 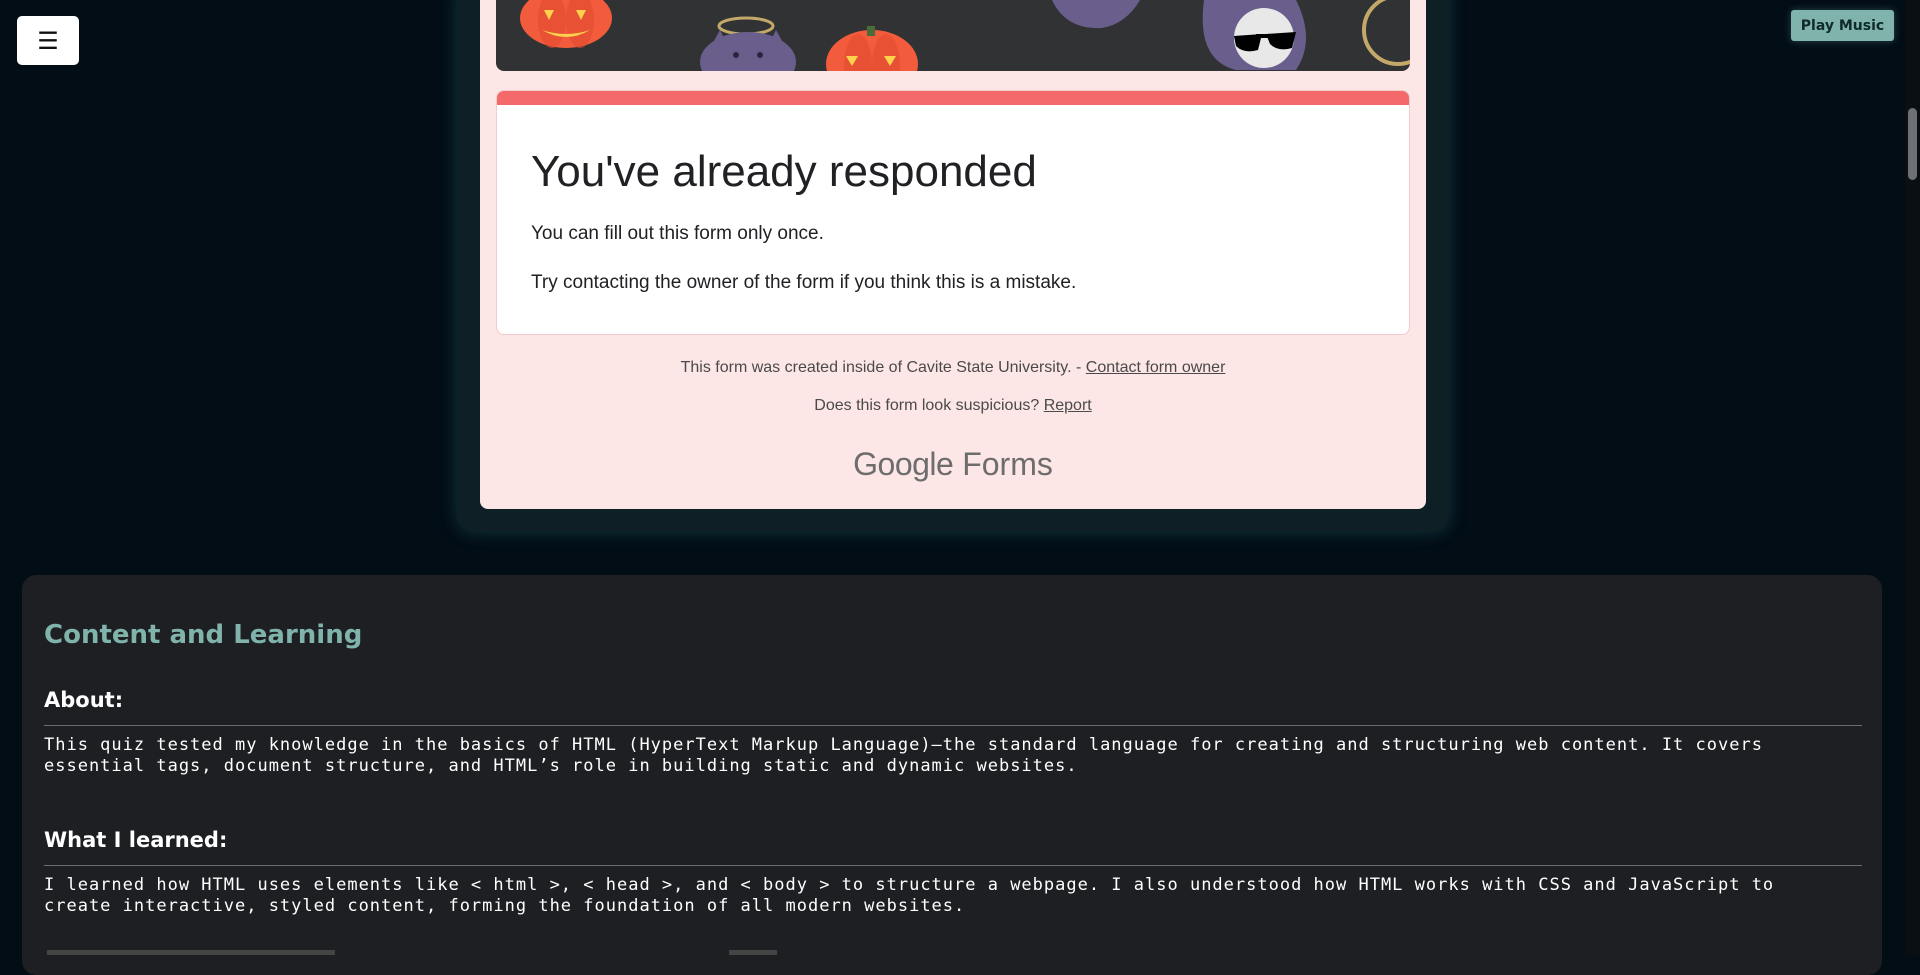 What do you see at coordinates (1912, 144) in the screenshot?
I see `scrollbar-thumb` at bounding box center [1912, 144].